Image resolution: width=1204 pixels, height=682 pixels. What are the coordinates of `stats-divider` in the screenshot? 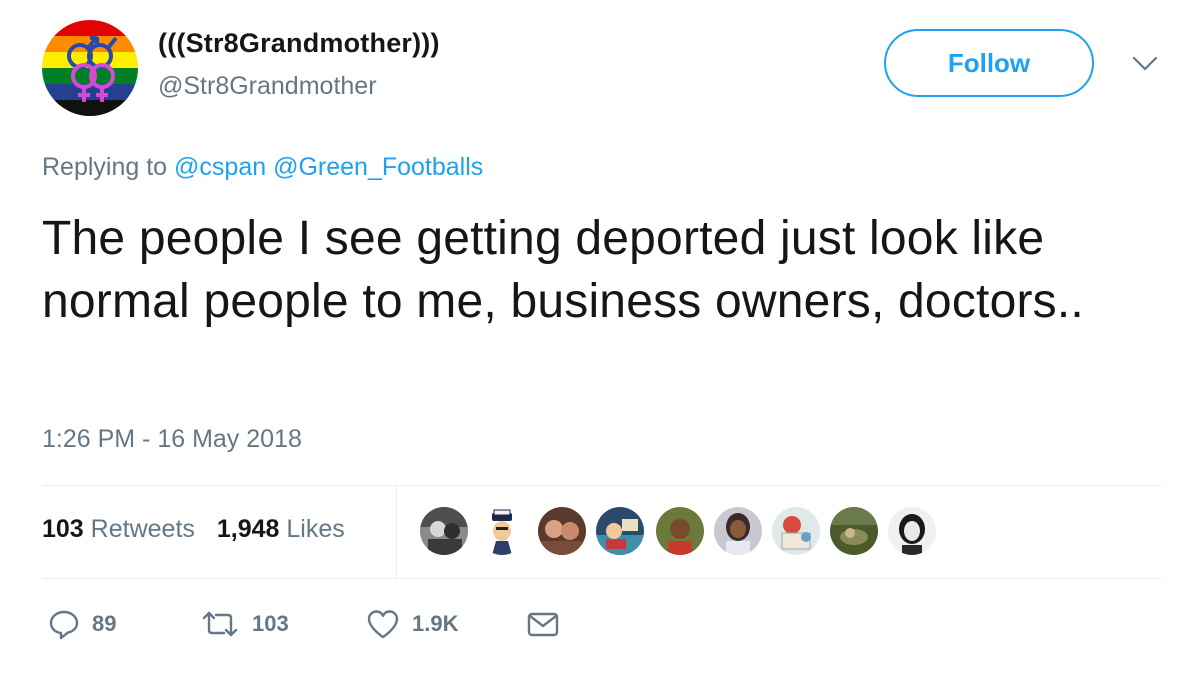 It's located at (396, 532).